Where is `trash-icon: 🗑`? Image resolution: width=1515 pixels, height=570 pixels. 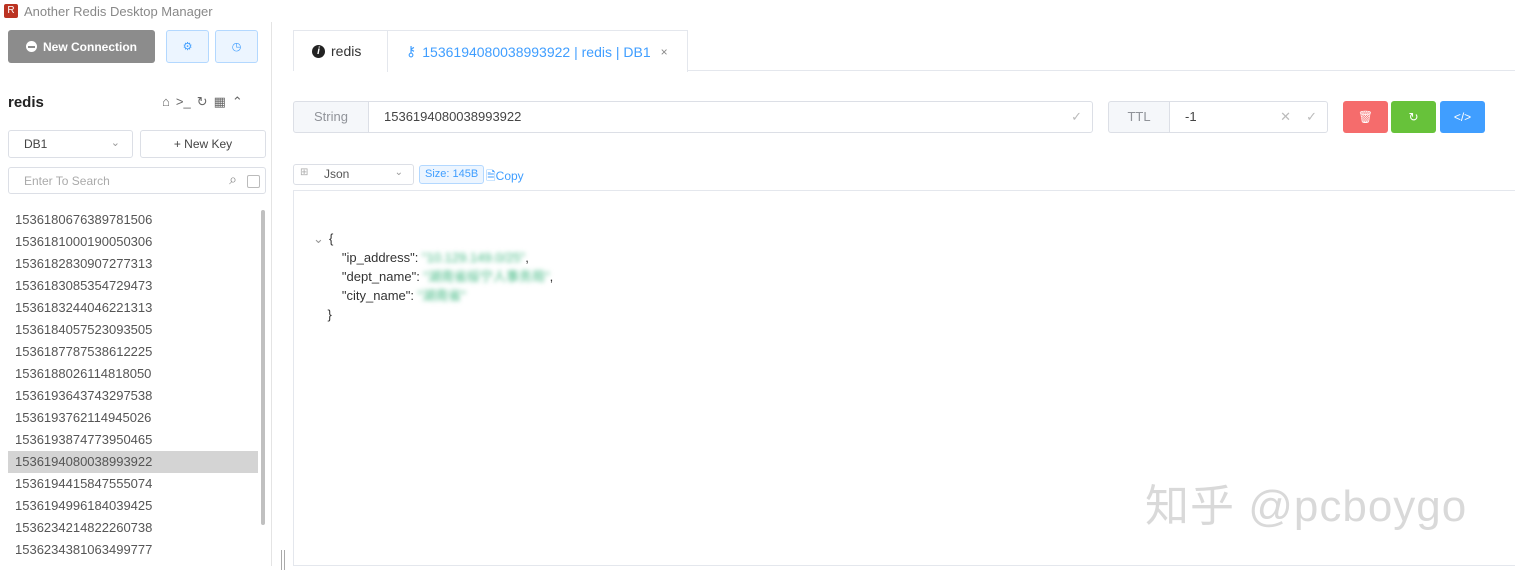
trash-icon: 🗑 is located at coordinates (1365, 117).